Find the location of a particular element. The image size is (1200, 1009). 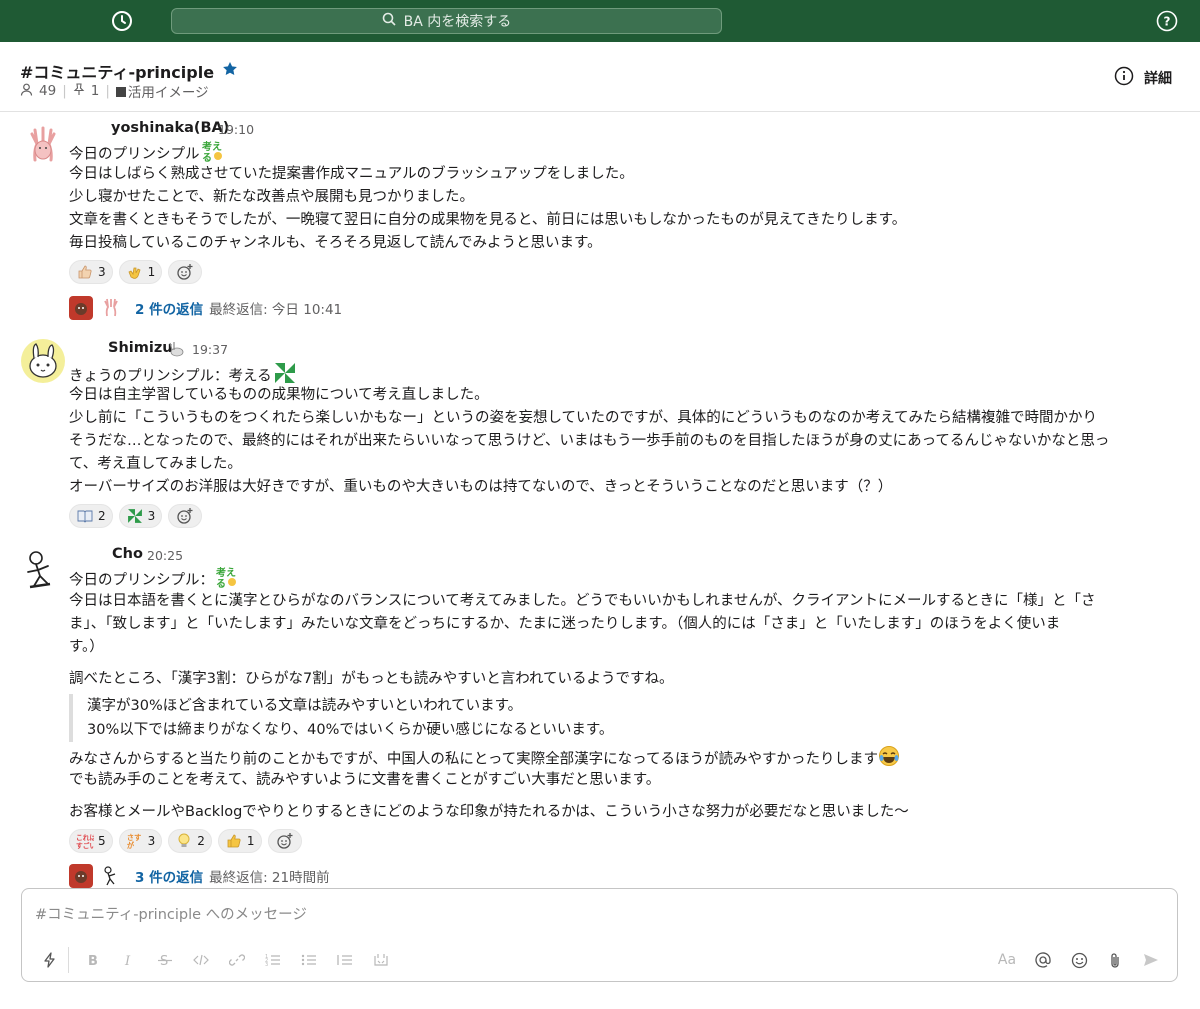

details-button: 詳細 is located at coordinates (1143, 78).